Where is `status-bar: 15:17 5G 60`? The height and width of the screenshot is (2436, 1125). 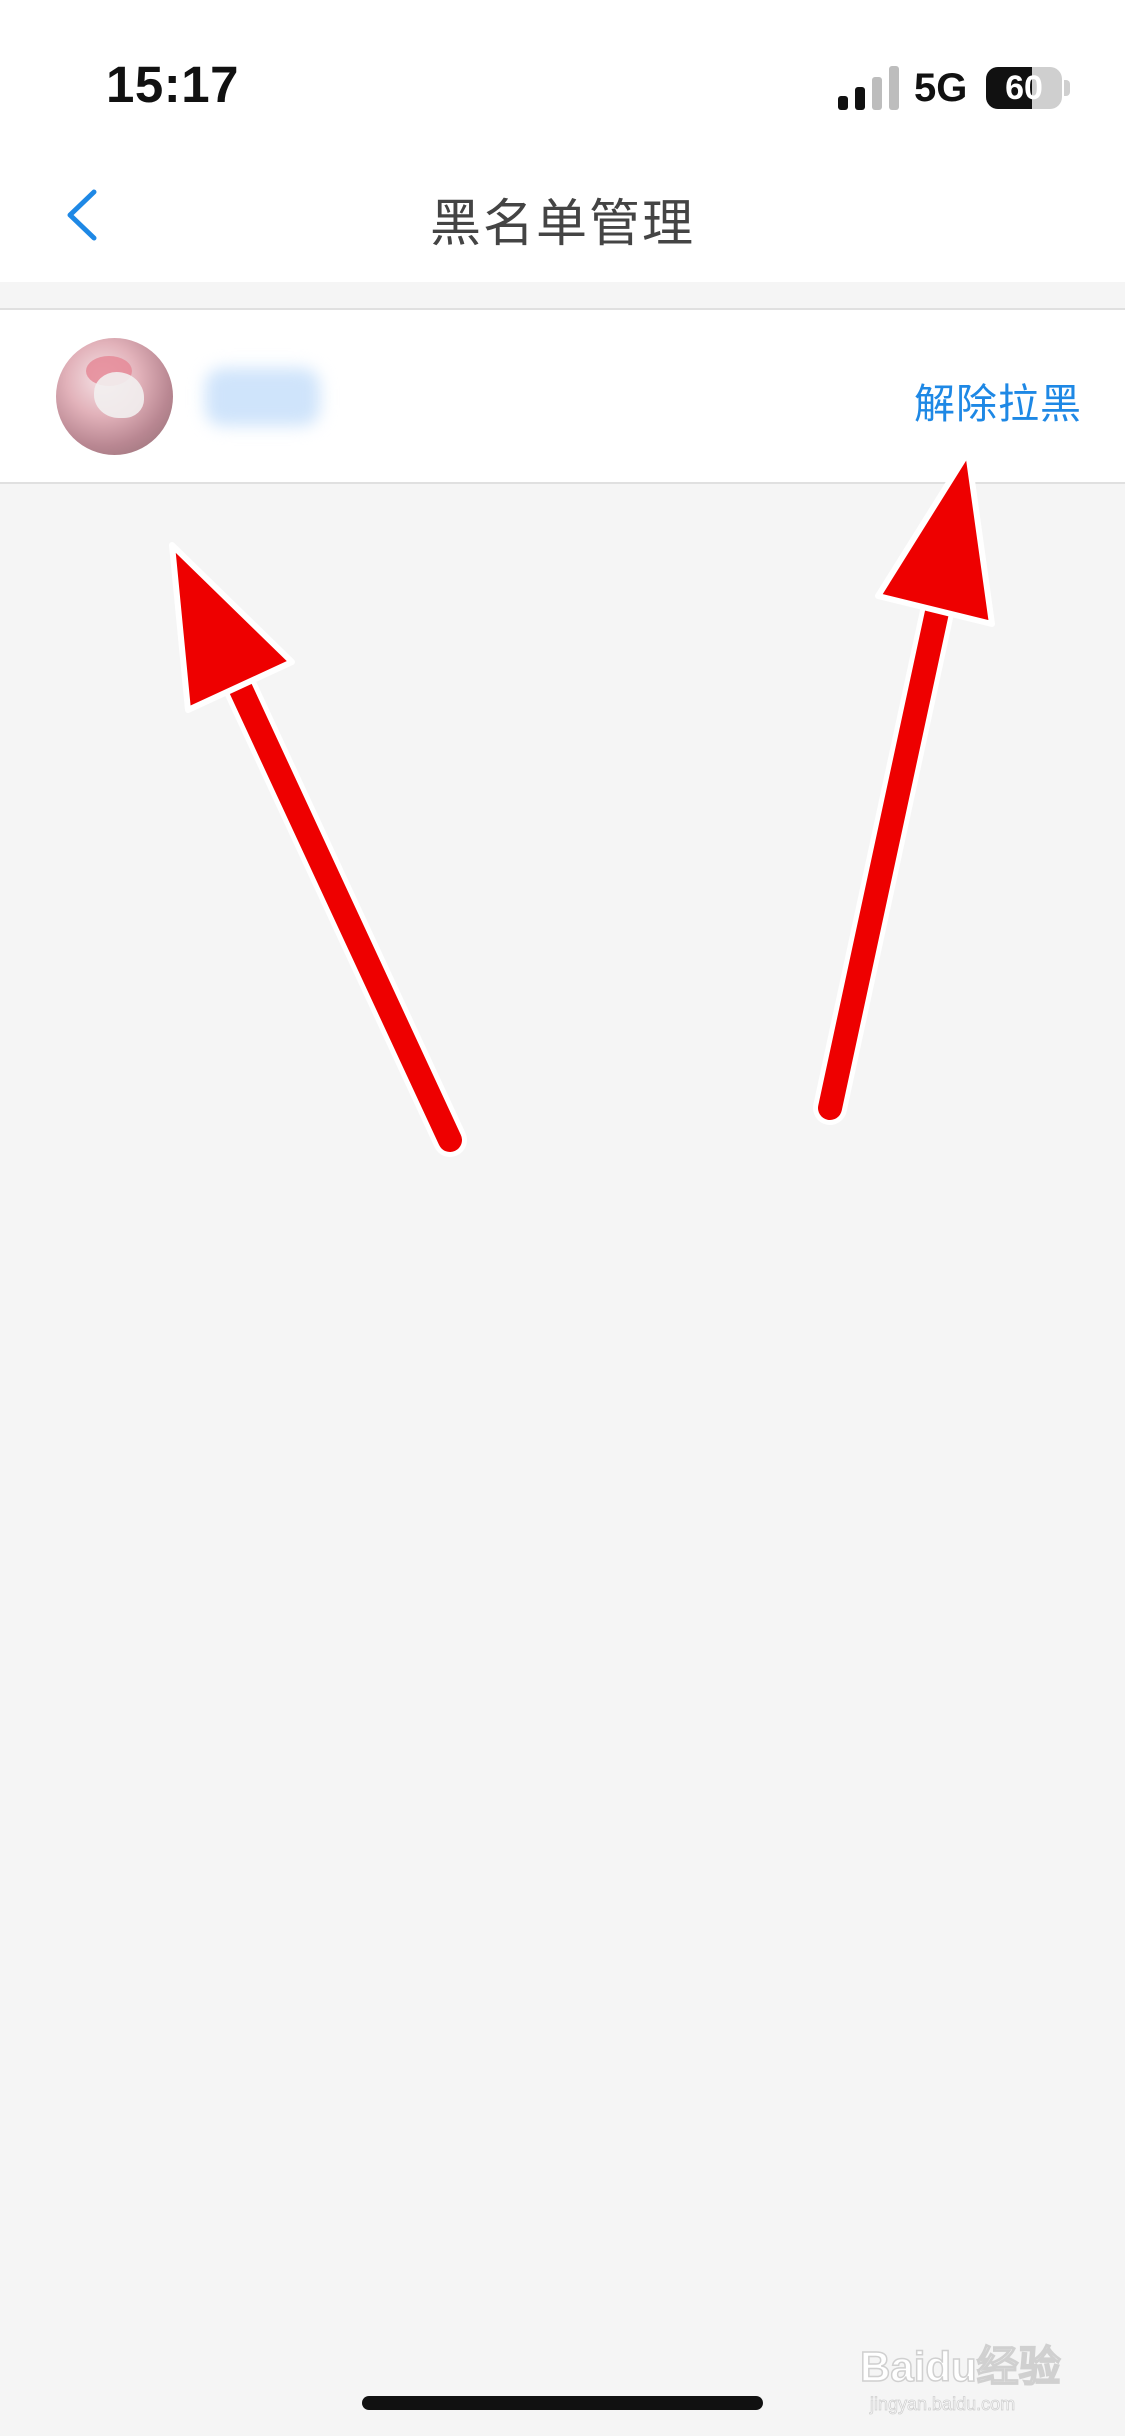
status-bar: 15:17 5G 60 is located at coordinates (562, 75).